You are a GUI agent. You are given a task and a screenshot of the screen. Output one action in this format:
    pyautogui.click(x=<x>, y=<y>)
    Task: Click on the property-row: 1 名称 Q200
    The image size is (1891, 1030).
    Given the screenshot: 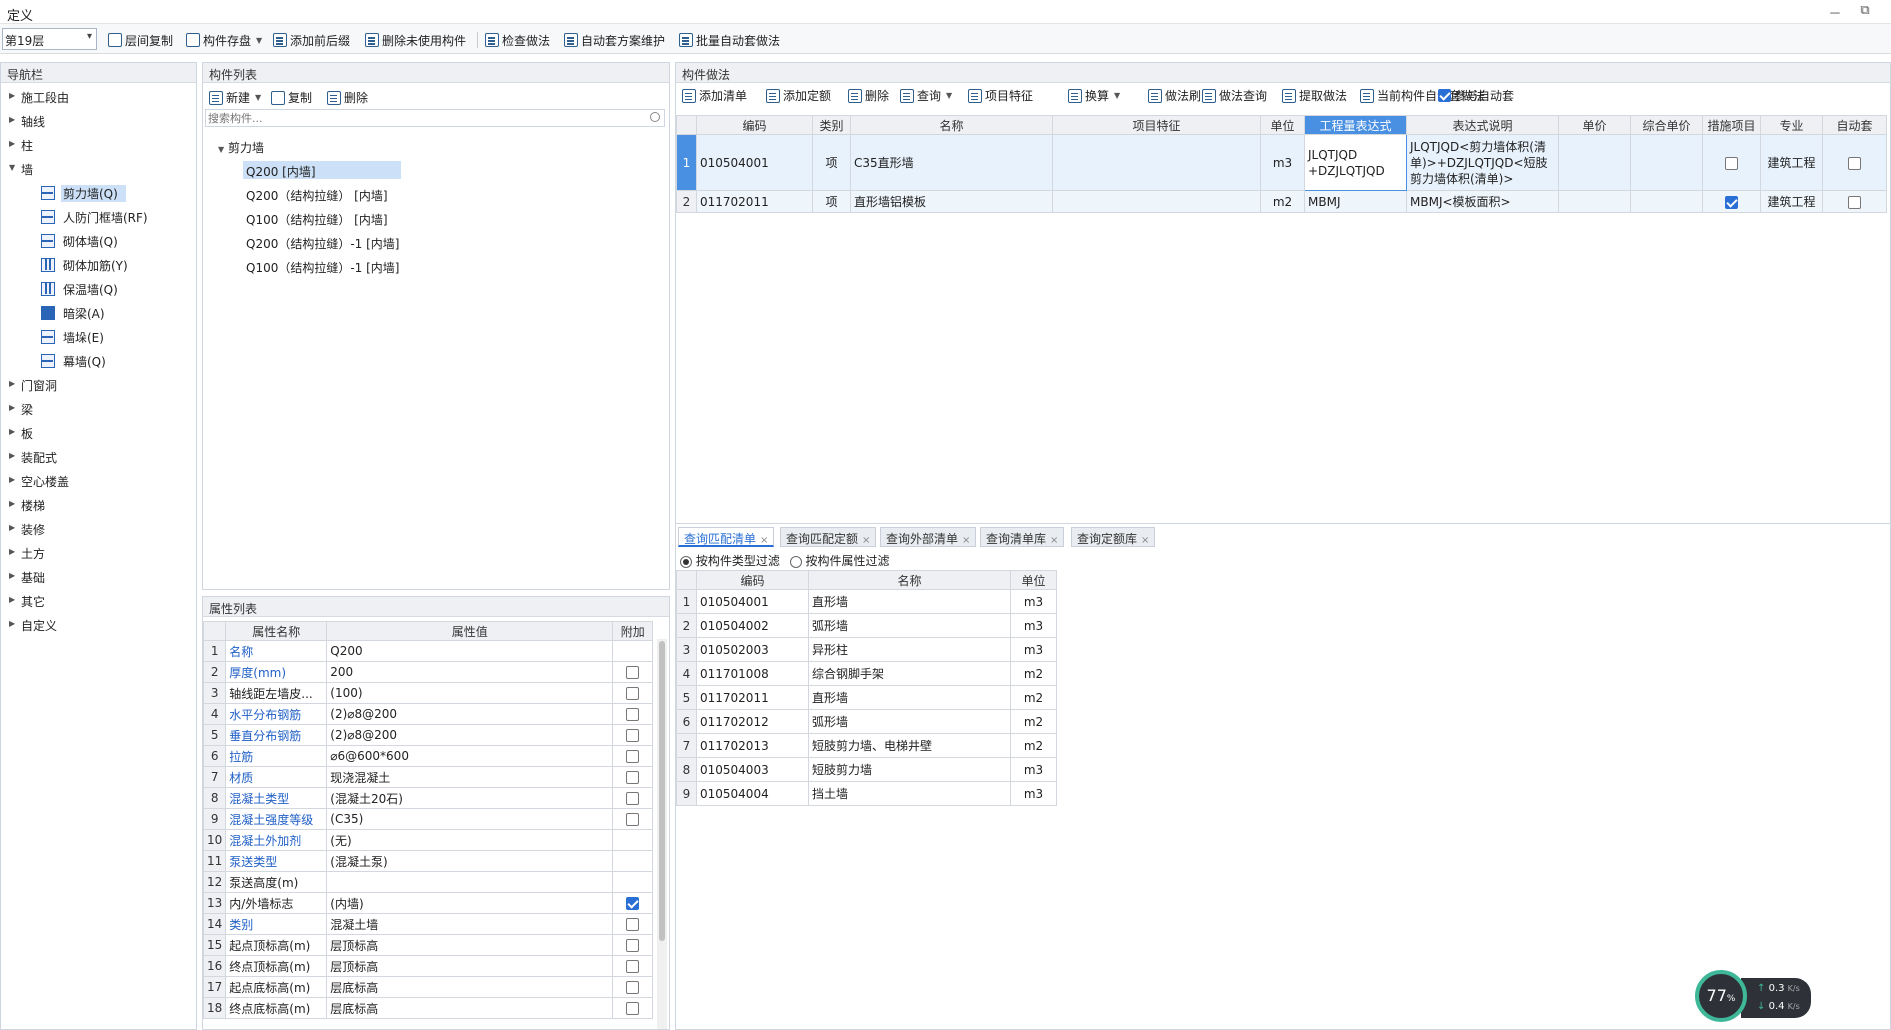 What is the action you would take?
    pyautogui.click(x=428, y=651)
    